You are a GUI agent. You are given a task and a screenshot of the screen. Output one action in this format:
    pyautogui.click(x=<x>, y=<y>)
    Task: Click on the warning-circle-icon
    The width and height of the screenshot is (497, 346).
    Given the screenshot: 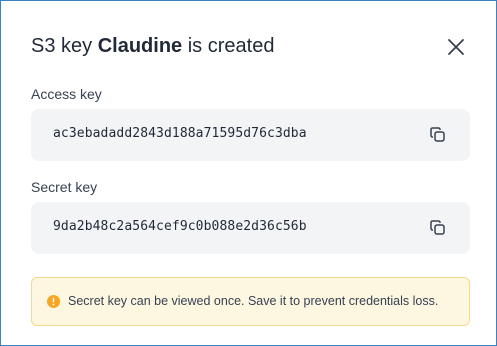 What is the action you would take?
    pyautogui.click(x=53, y=301)
    